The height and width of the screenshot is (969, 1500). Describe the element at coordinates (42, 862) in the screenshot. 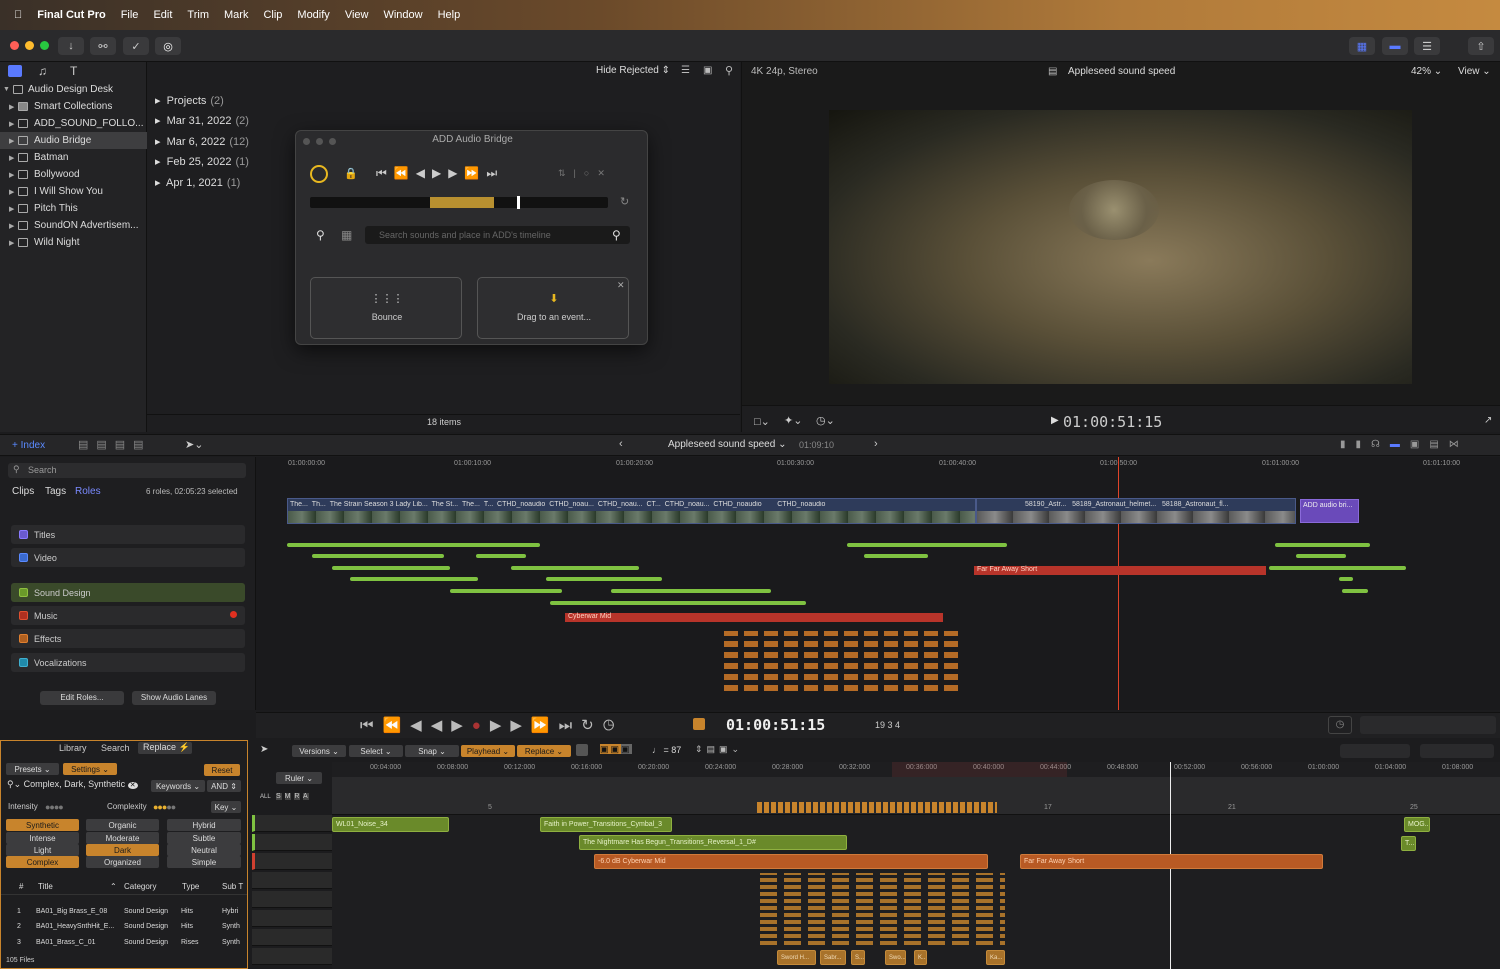

I see `tag-complex: Complex` at that location.